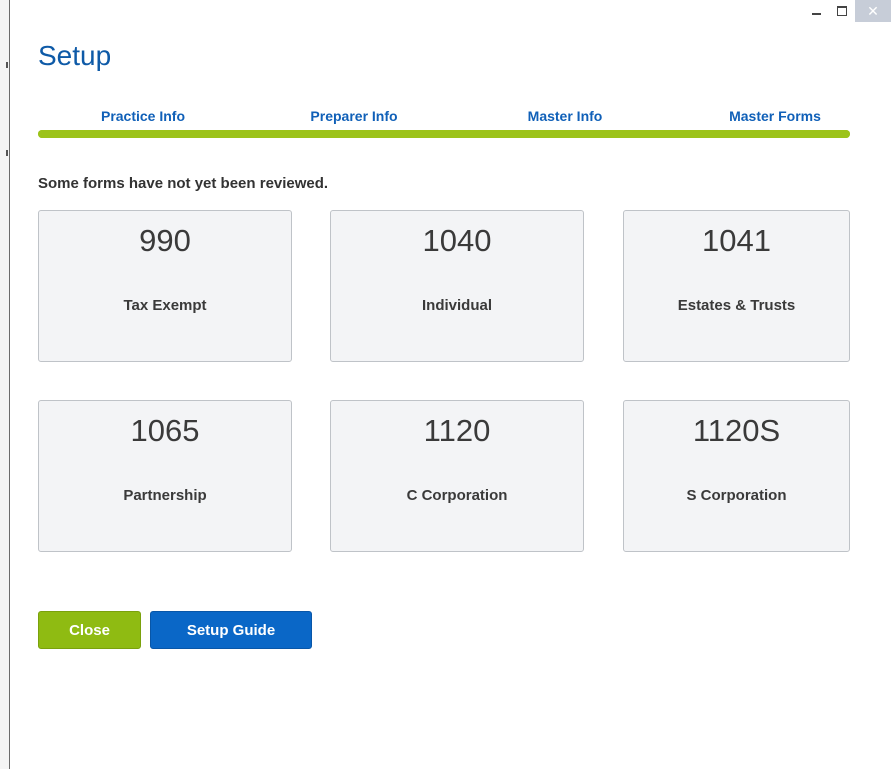 The image size is (891, 769). Describe the element at coordinates (775, 116) in the screenshot. I see `tab-master-forms: Master Forms` at that location.